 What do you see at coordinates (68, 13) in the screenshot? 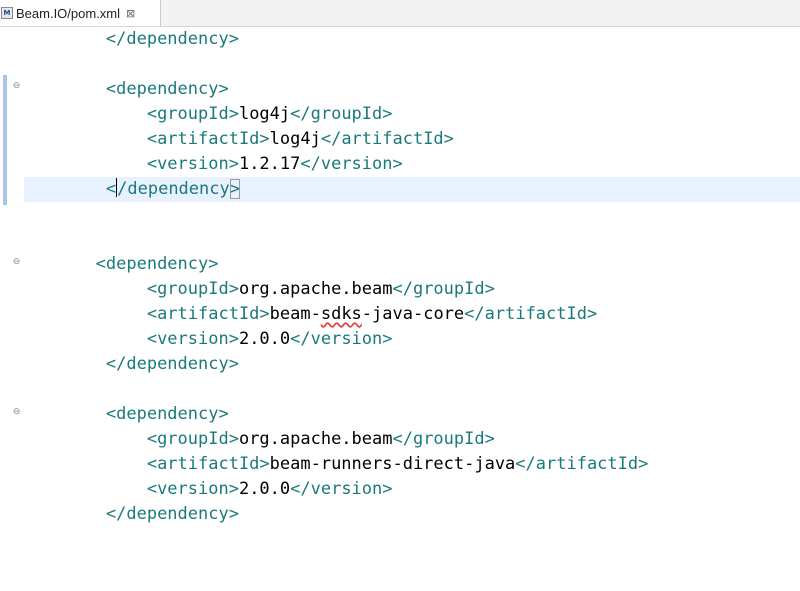
I see `tab-title: Beam.IO/pom.xml` at bounding box center [68, 13].